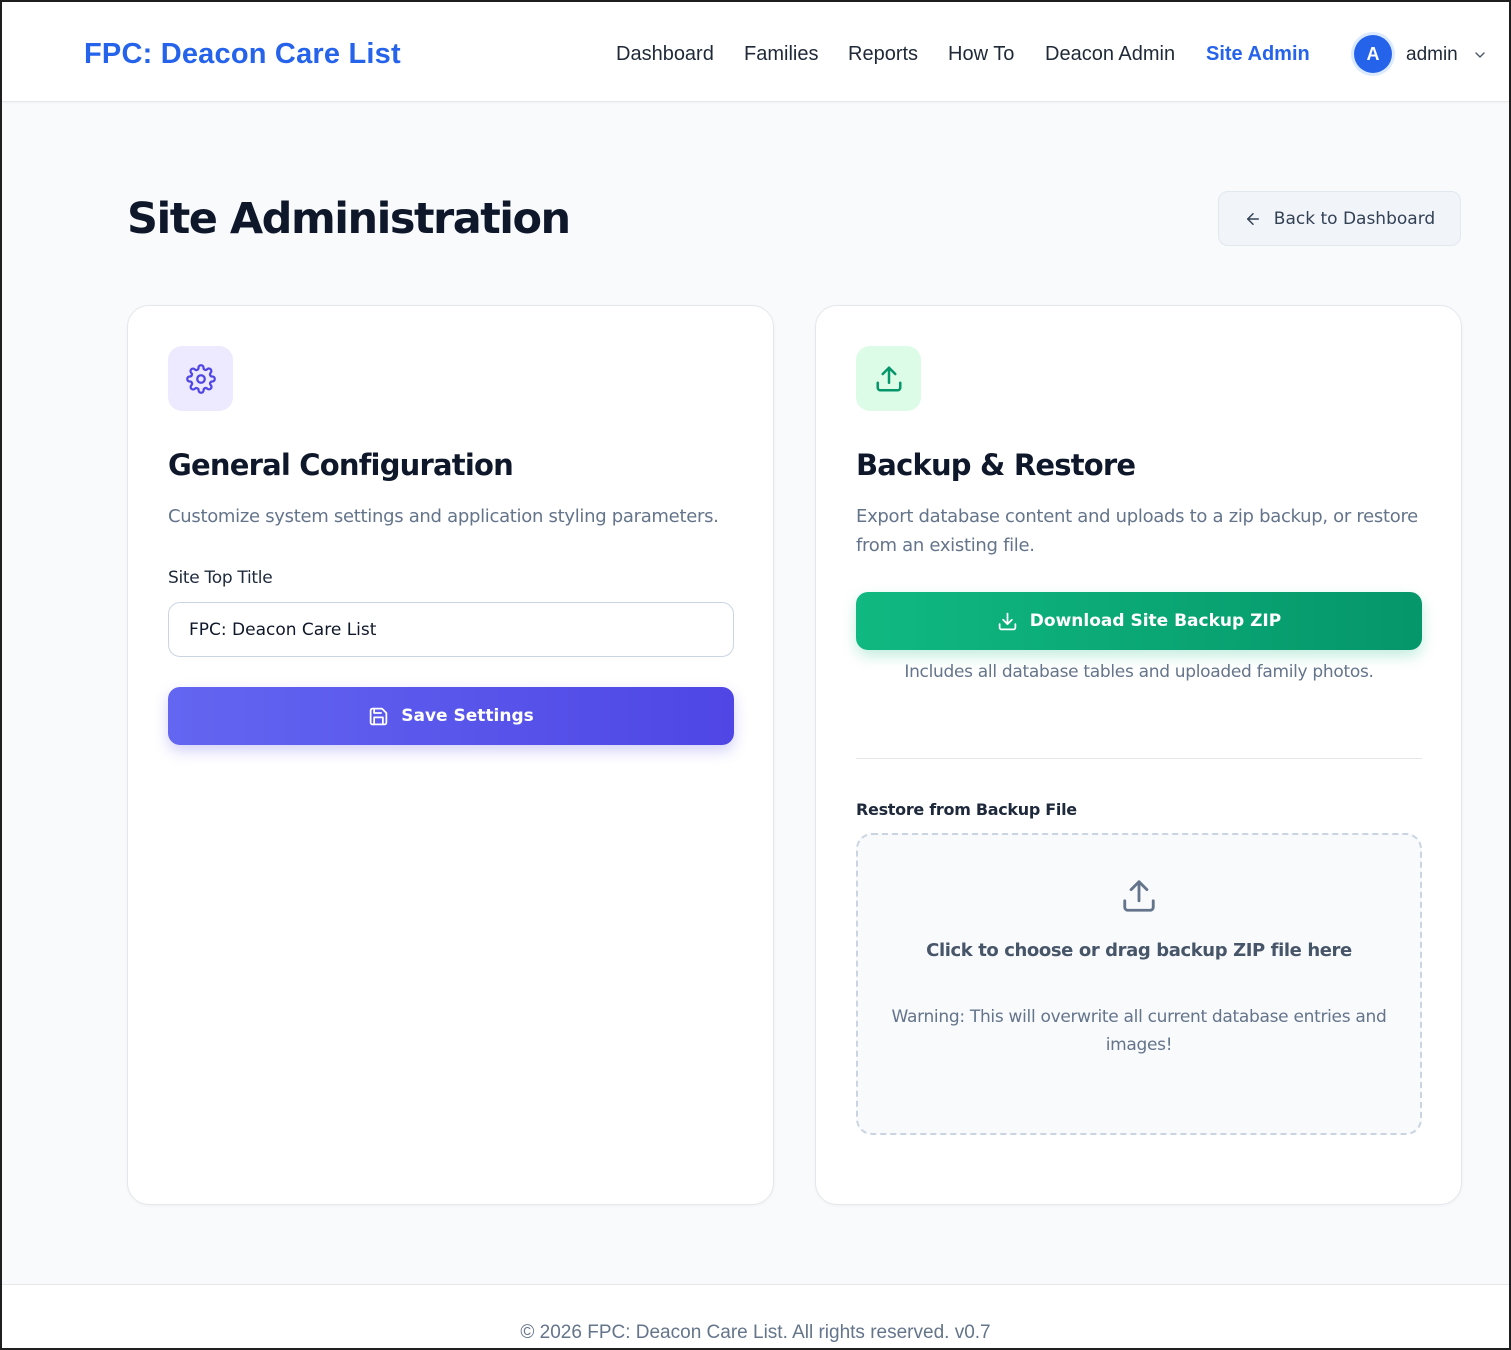  What do you see at coordinates (220, 578) in the screenshot?
I see `site-top-title-label: Site Top Title` at bounding box center [220, 578].